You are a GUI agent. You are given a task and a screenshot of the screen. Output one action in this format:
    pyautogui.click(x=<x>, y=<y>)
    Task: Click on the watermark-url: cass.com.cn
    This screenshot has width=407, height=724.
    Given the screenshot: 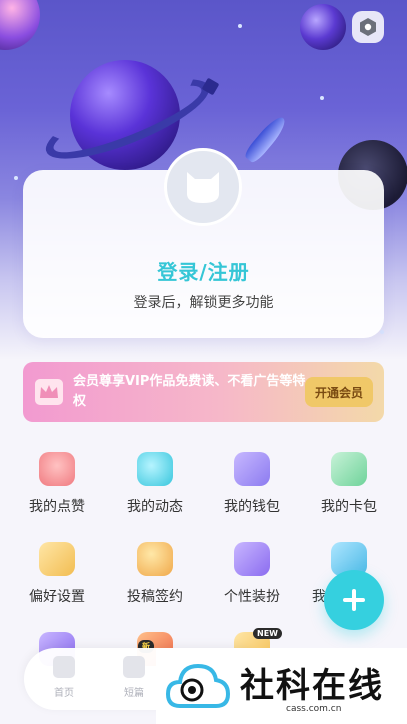 What is the action you would take?
    pyautogui.click(x=314, y=709)
    